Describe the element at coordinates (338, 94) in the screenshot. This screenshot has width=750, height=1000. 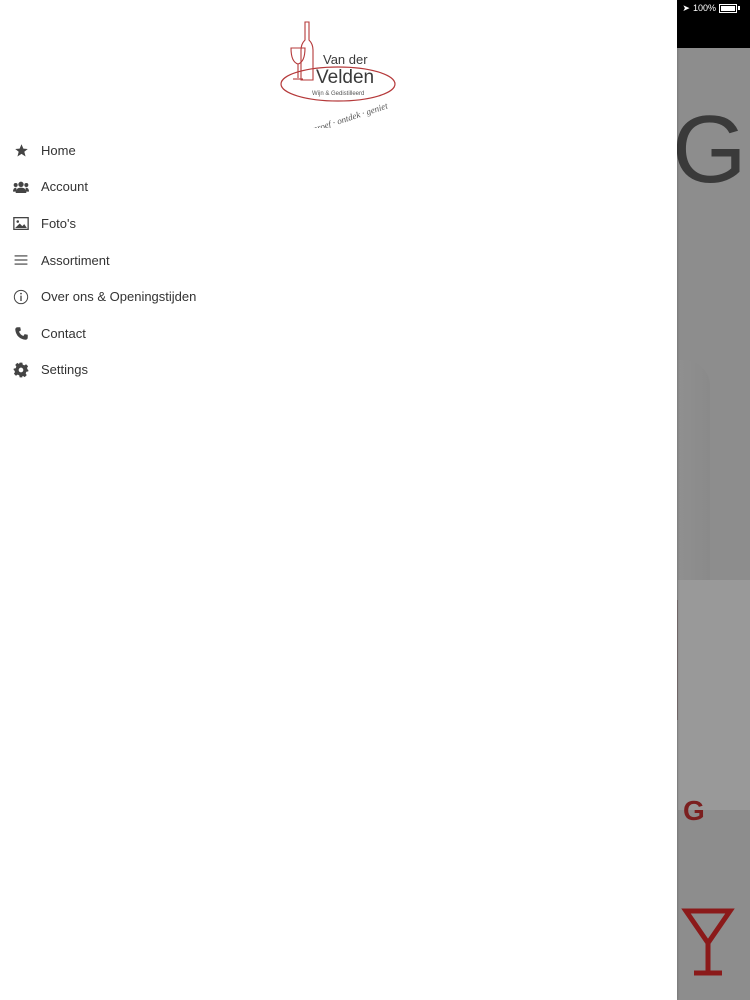
I see `logo-tagline: Wijn & Gedistilleerd` at that location.